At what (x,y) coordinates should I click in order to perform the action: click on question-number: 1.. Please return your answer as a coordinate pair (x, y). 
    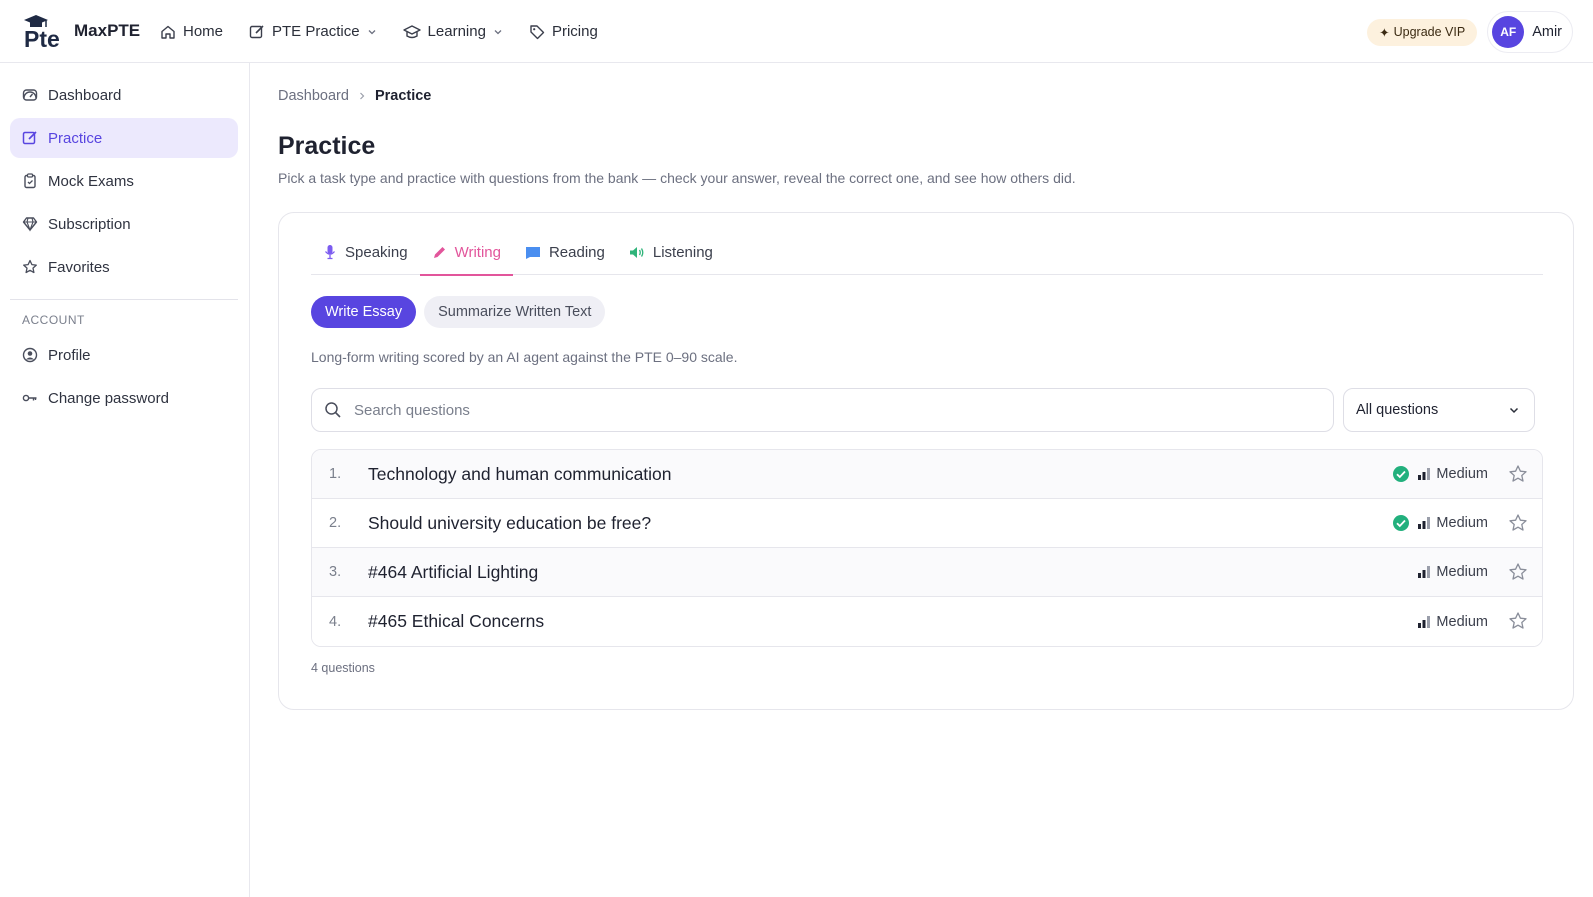
    Looking at the image, I should click on (335, 474).